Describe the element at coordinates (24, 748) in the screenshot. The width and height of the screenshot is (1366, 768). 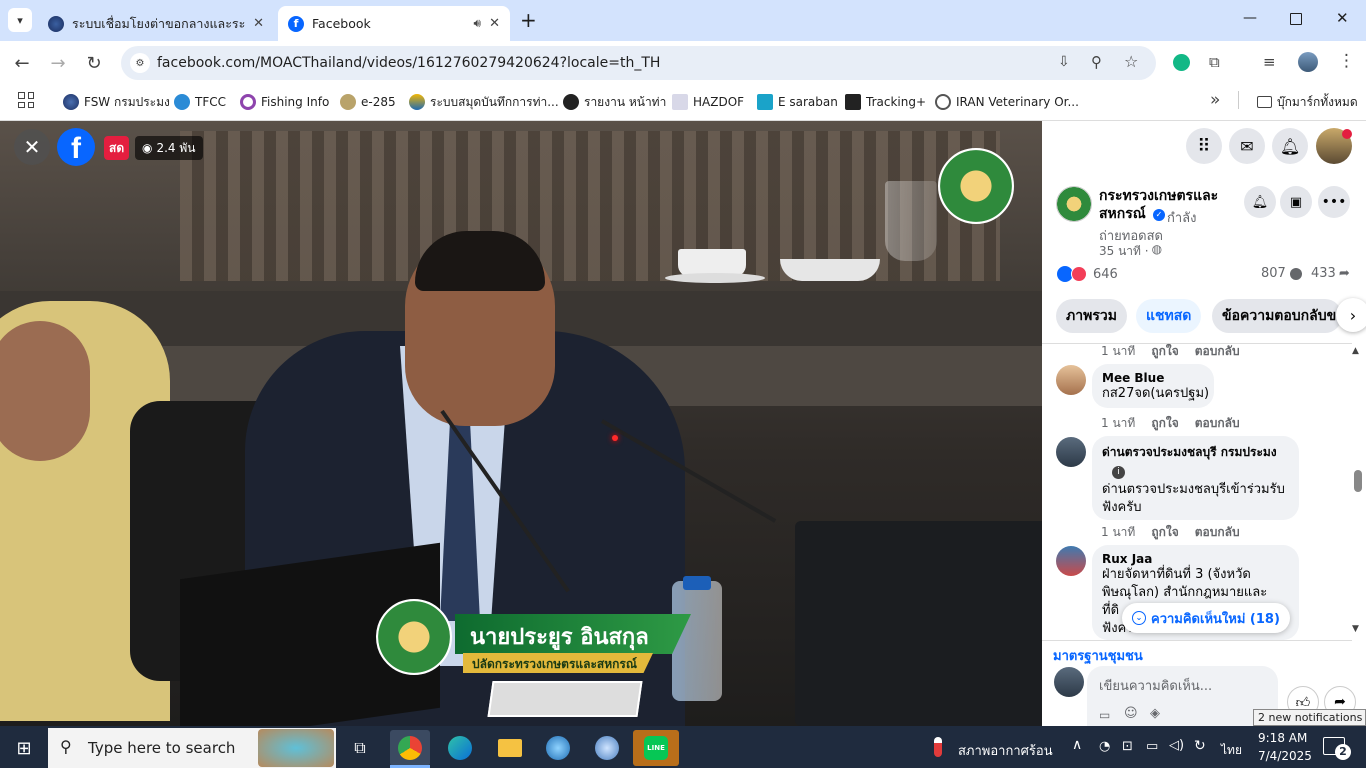
I see `windows-start-icon: ⊞` at that location.